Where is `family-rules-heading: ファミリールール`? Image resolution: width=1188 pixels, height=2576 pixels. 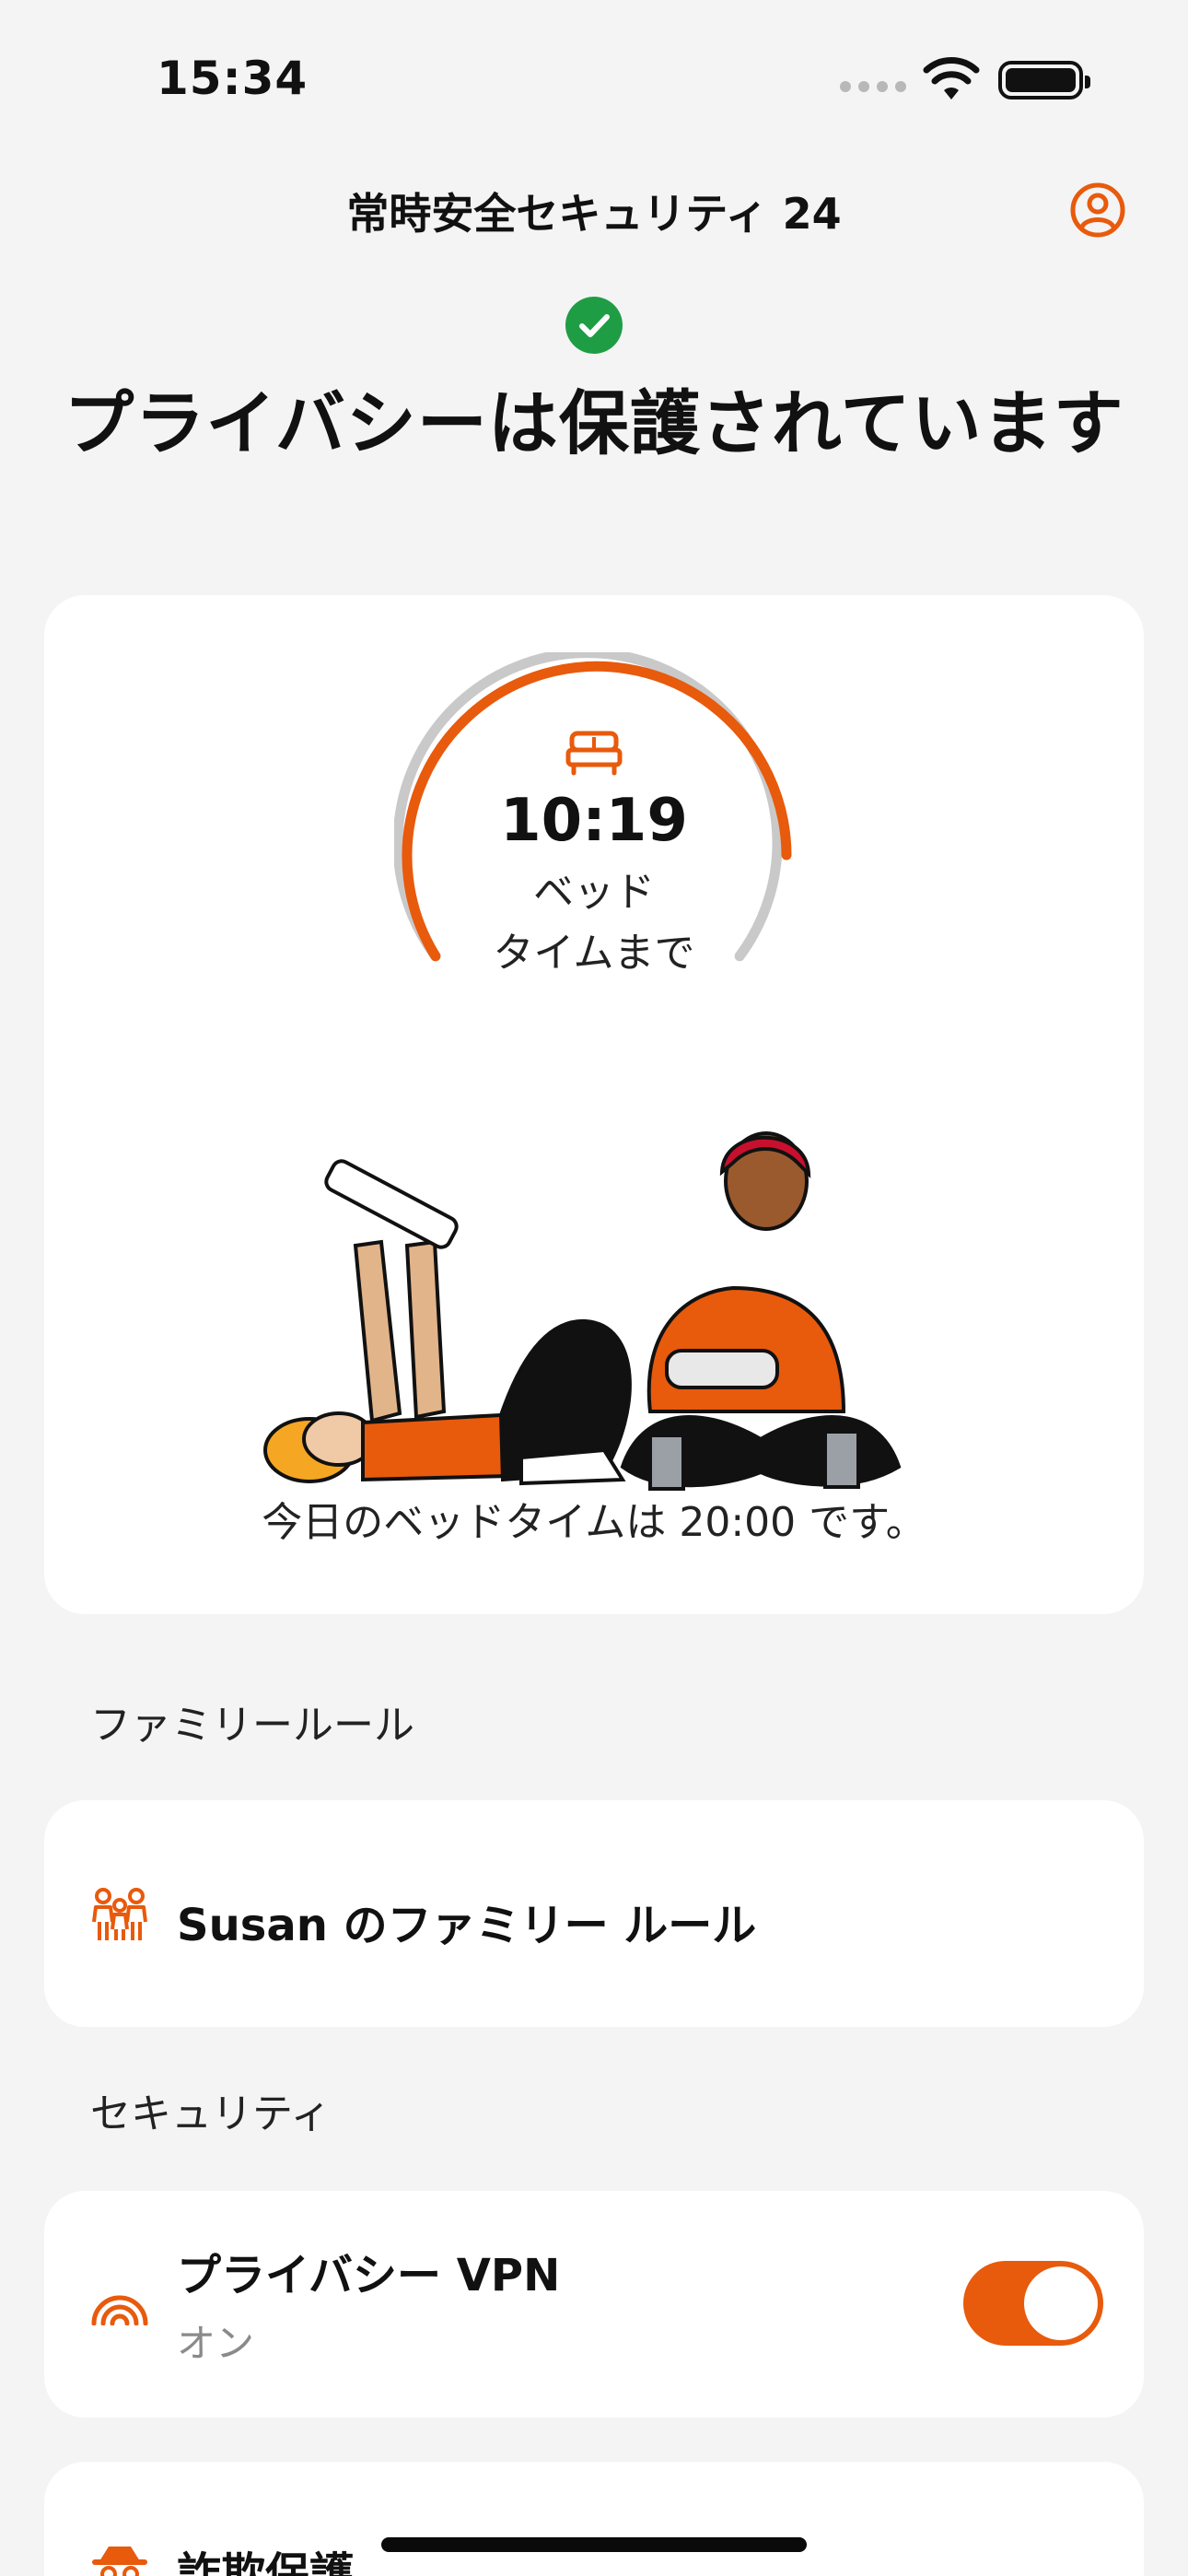
family-rules-heading: ファミリールール is located at coordinates (252, 1725).